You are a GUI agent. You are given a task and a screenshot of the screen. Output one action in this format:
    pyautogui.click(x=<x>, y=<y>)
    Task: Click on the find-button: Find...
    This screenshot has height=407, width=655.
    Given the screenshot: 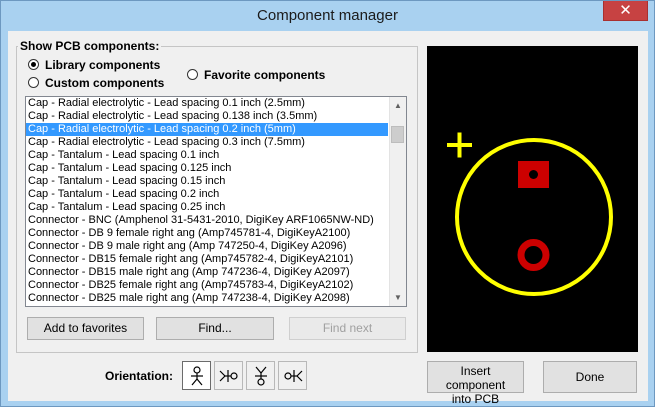 What is the action you would take?
    pyautogui.click(x=215, y=328)
    